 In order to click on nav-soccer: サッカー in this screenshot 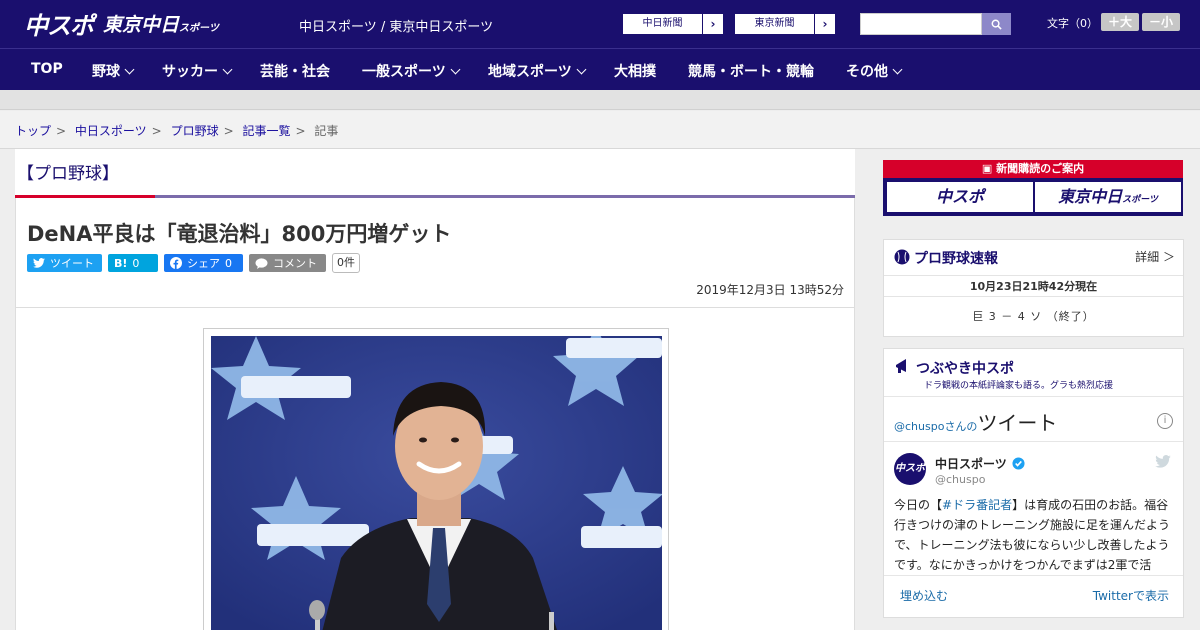, I will do `click(197, 71)`.